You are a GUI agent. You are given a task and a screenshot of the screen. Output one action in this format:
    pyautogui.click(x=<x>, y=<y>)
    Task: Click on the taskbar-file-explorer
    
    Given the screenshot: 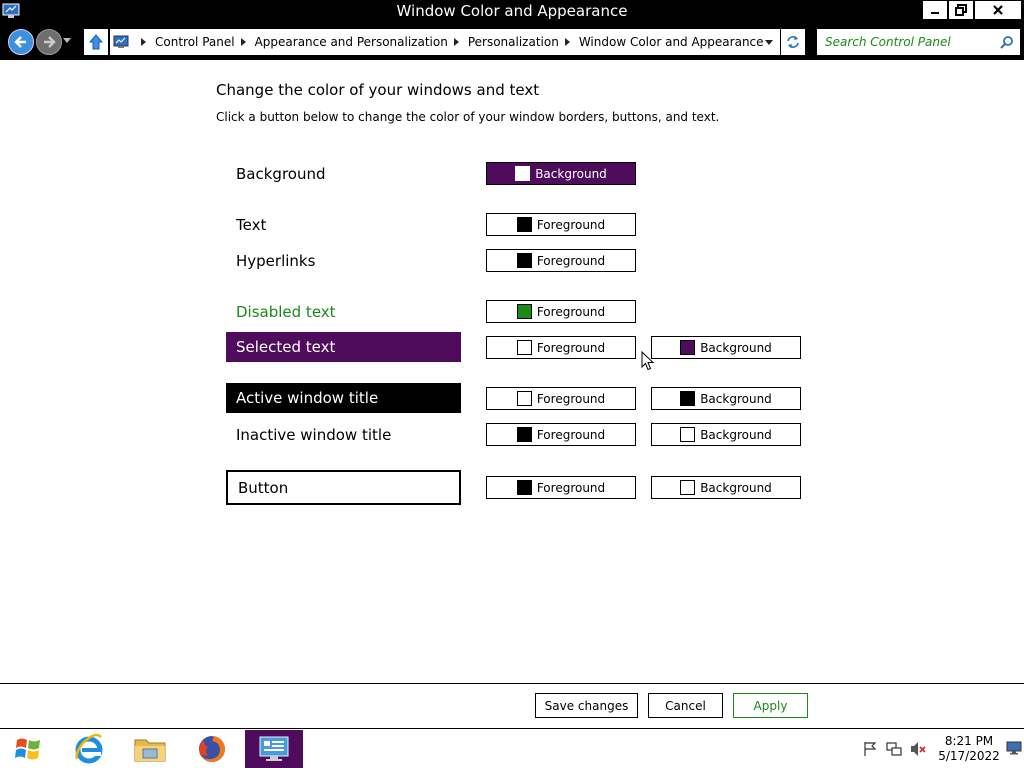 What is the action you would take?
    pyautogui.click(x=150, y=749)
    